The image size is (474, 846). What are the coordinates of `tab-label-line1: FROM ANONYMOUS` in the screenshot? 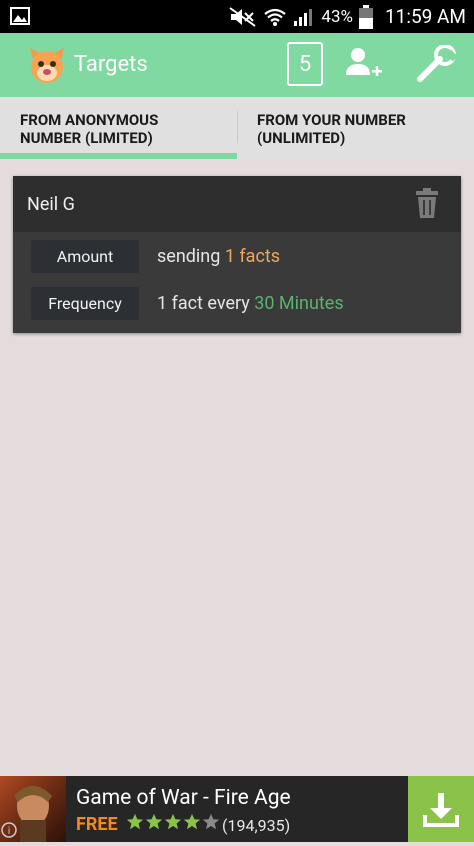 It's located at (89, 120).